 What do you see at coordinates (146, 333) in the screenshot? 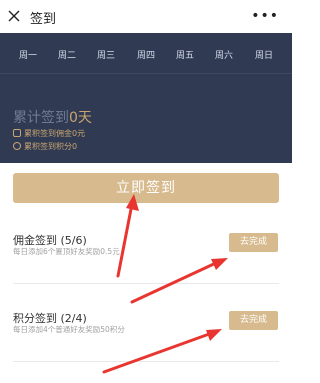
I see `task-points: 积分签到 (2/4) 每日添加4个普通好友奖励50积分 去完成` at bounding box center [146, 333].